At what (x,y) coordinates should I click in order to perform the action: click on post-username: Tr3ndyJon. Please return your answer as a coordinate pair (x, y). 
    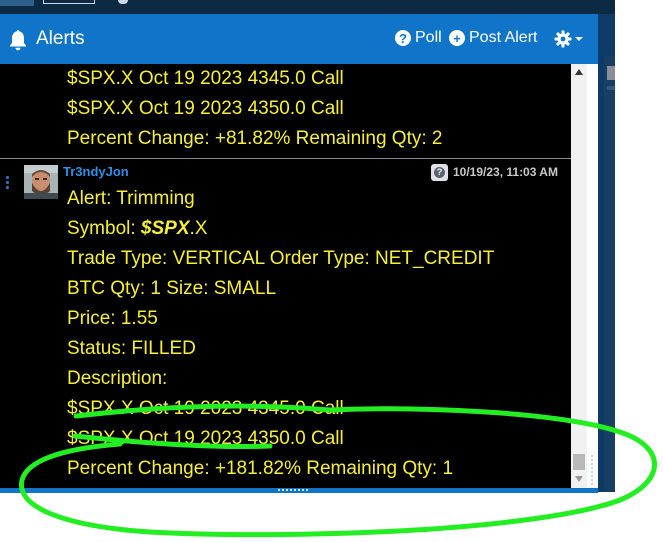
    Looking at the image, I should click on (96, 171).